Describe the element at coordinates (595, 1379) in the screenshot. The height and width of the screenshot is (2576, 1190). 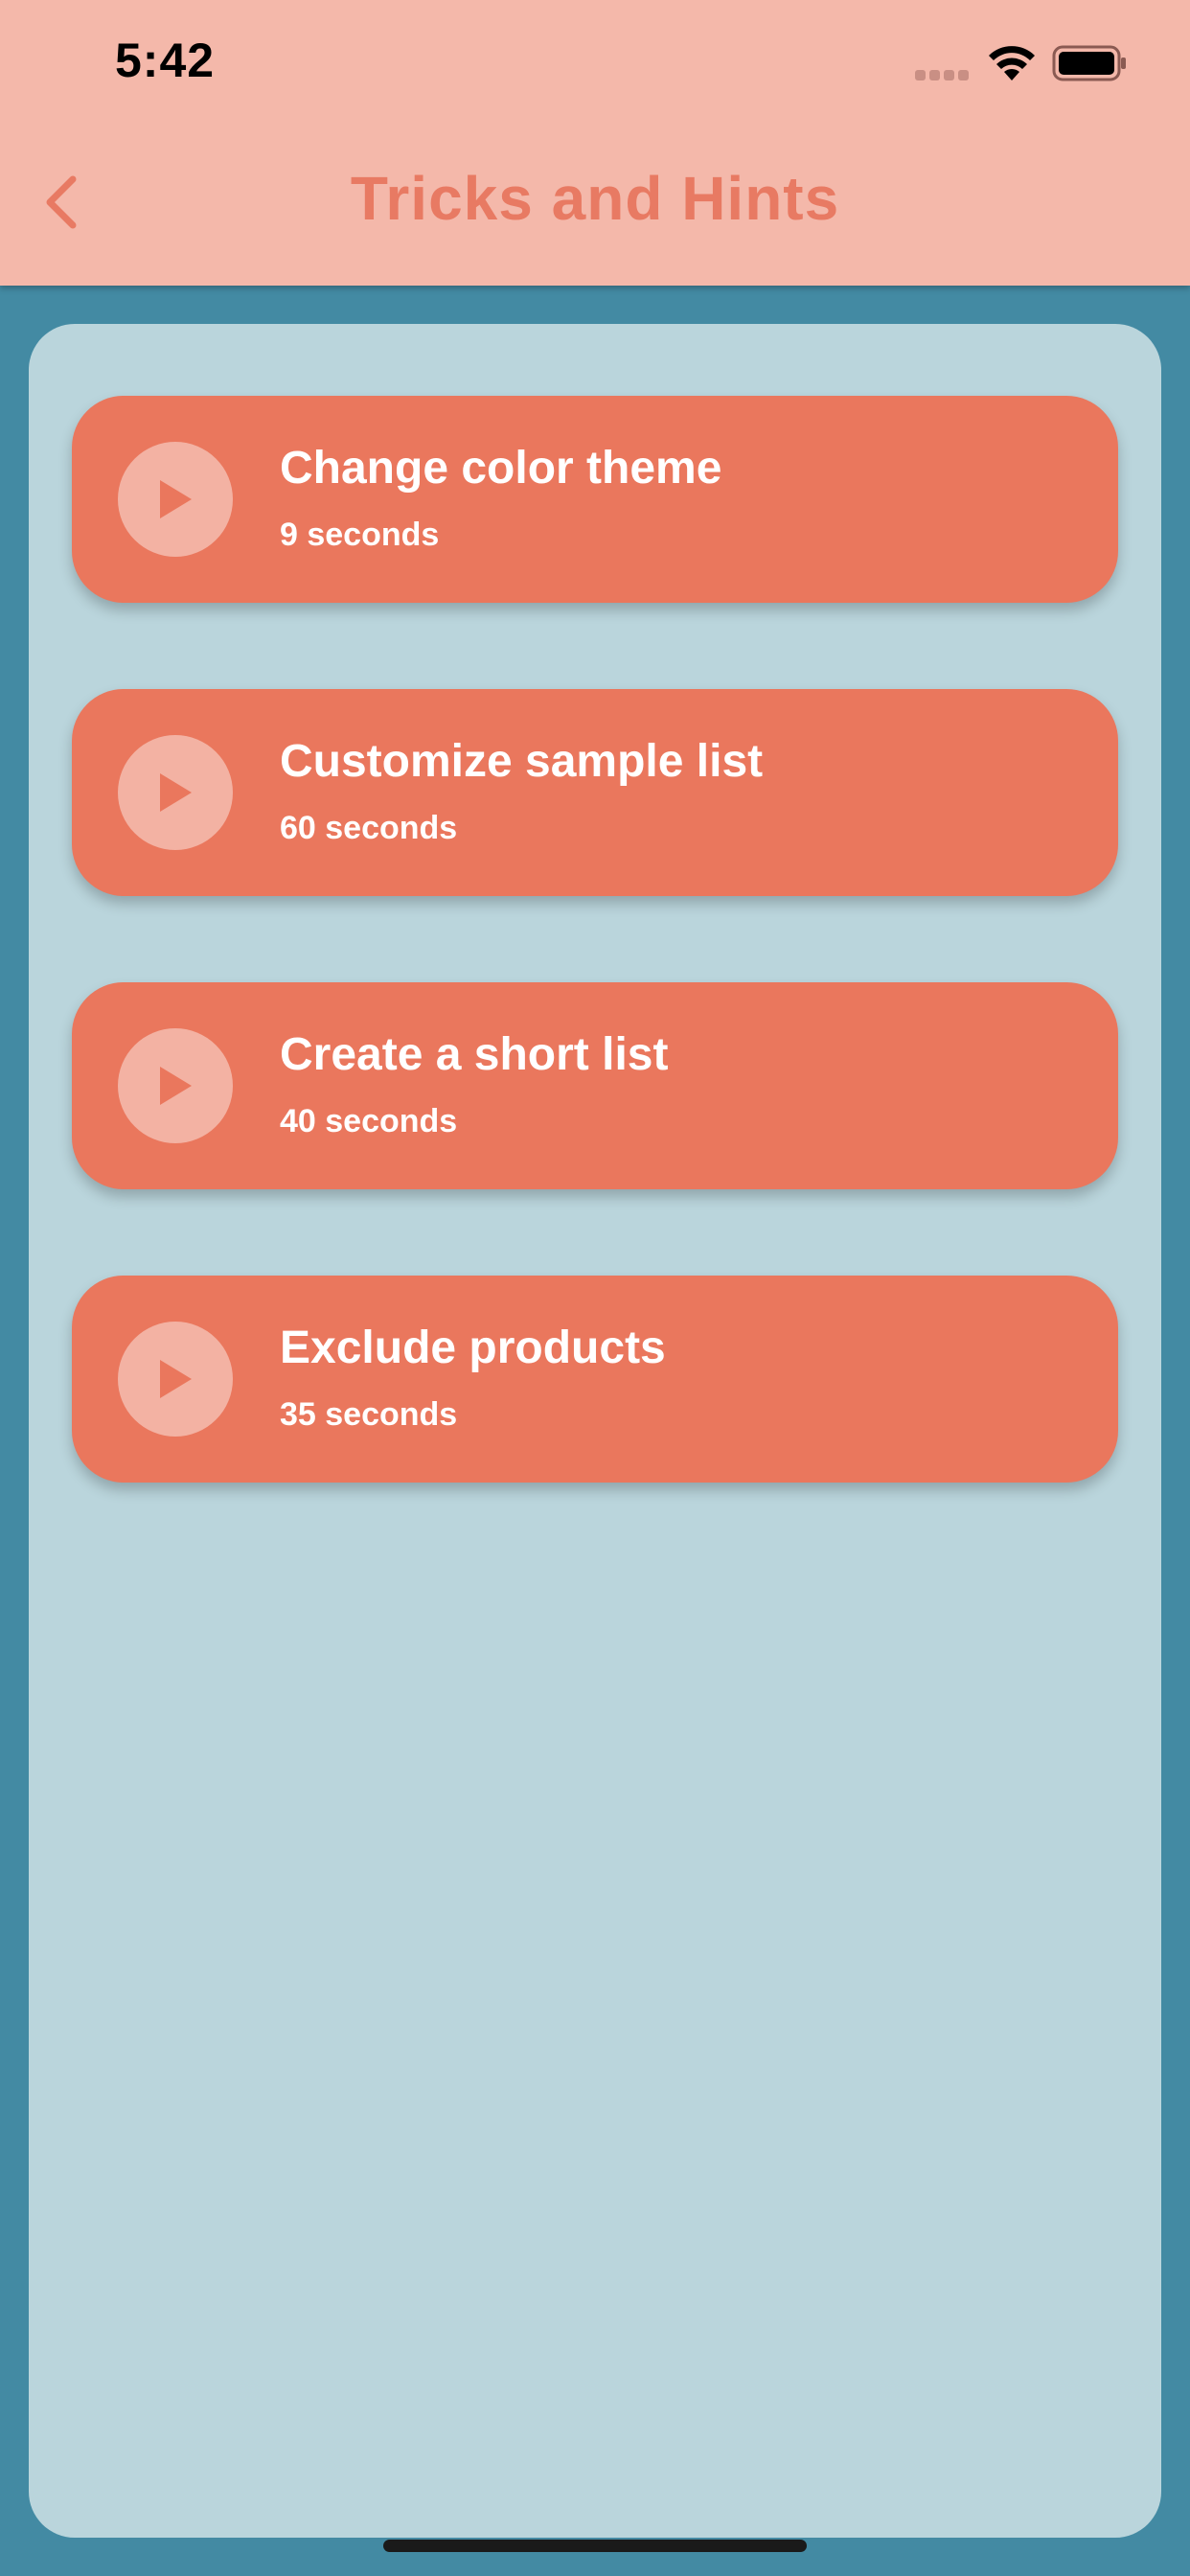
I see `hint-card-exclude-products: Exclude products 35 seconds` at that location.